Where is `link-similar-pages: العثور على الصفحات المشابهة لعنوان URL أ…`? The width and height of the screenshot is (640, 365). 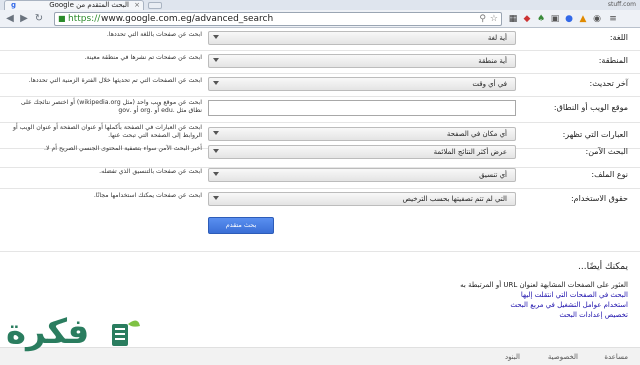
link-similar-pages: العثور على الصفحات المشابهة لعنوان URL أ… is located at coordinates (463, 285).